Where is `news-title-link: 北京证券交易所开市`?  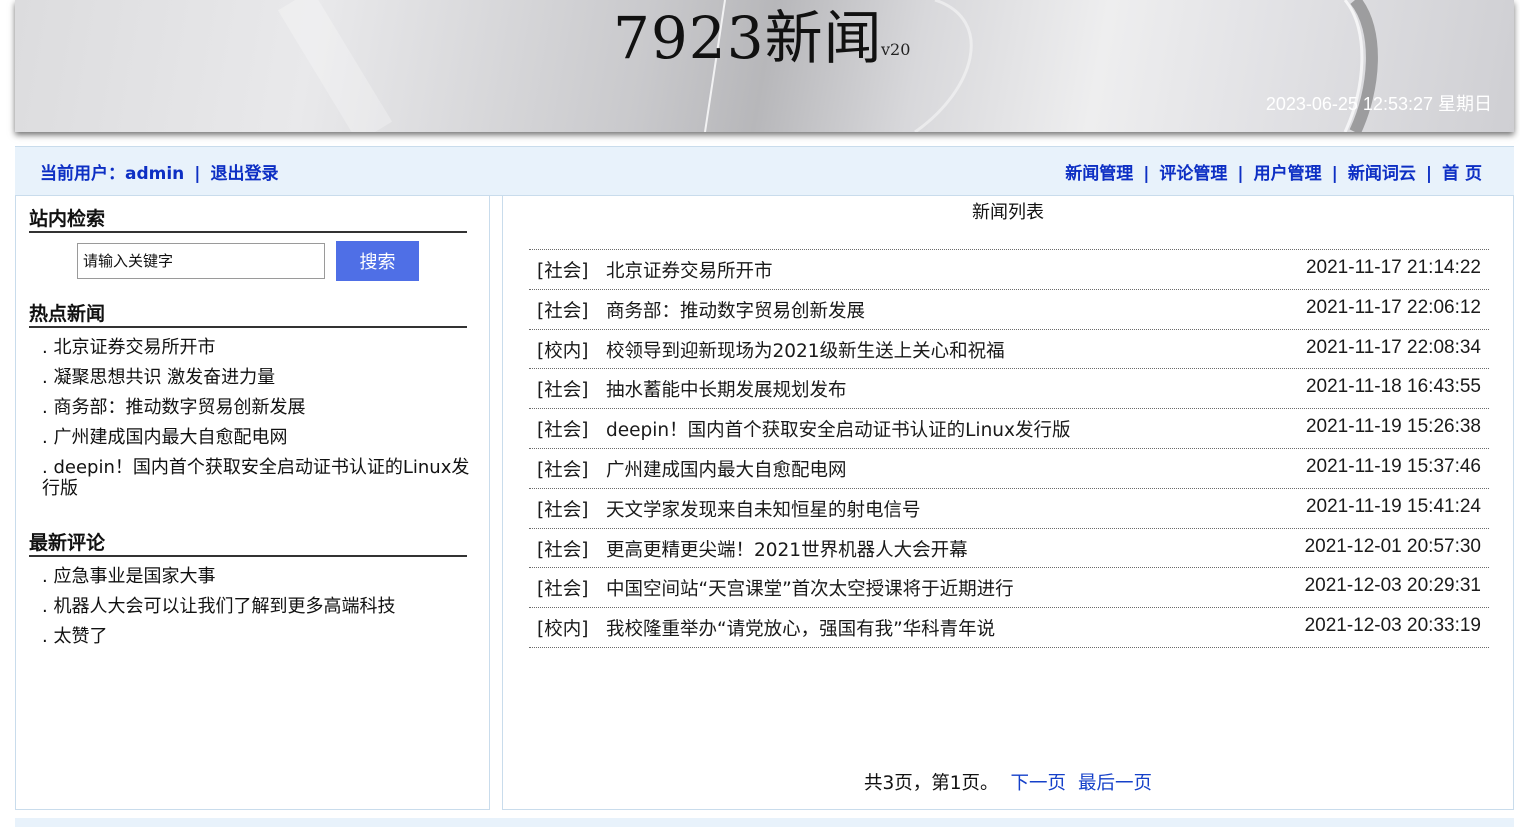 news-title-link: 北京证券交易所开市 is located at coordinates (689, 270).